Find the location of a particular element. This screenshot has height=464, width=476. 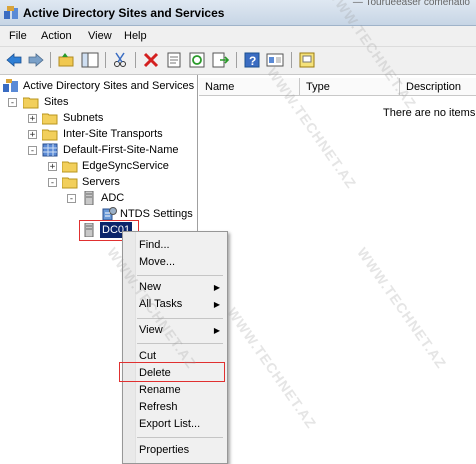

ad-sites-icon is located at coordinates (11, 85).